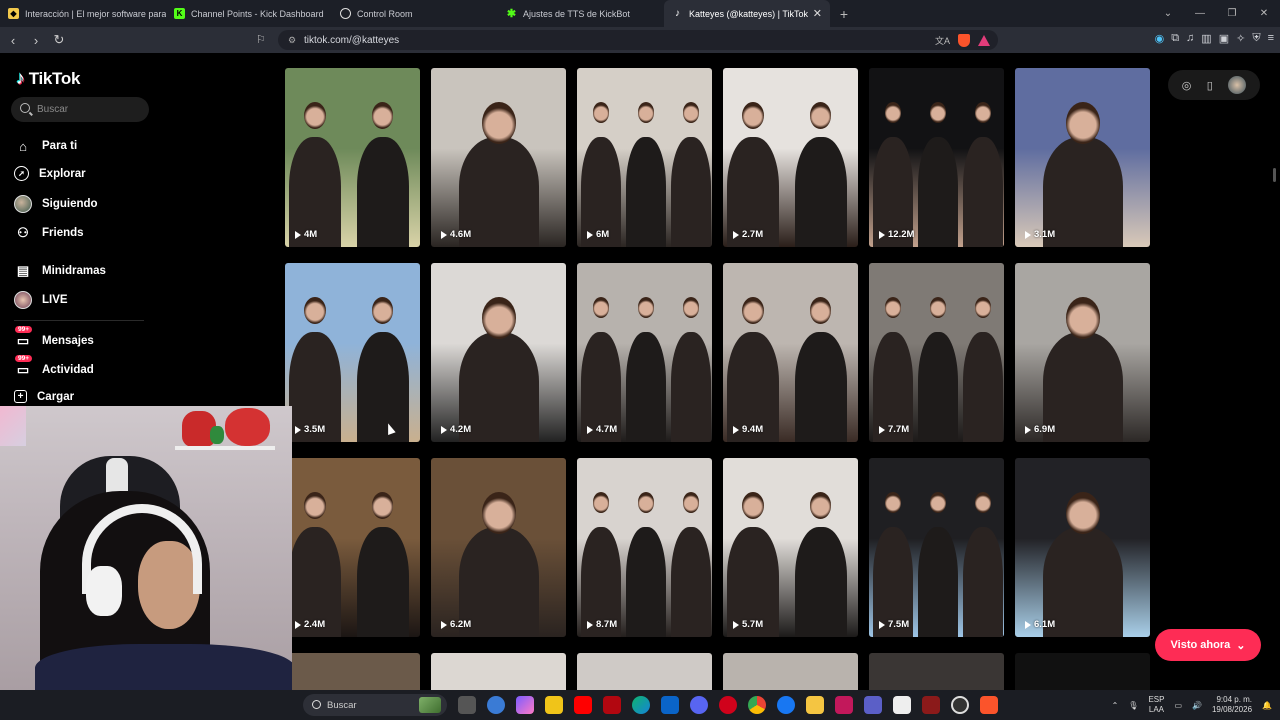 This screenshot has width=1280, height=720. Describe the element at coordinates (36, 40) in the screenshot. I see `forward-icon: ›` at that location.